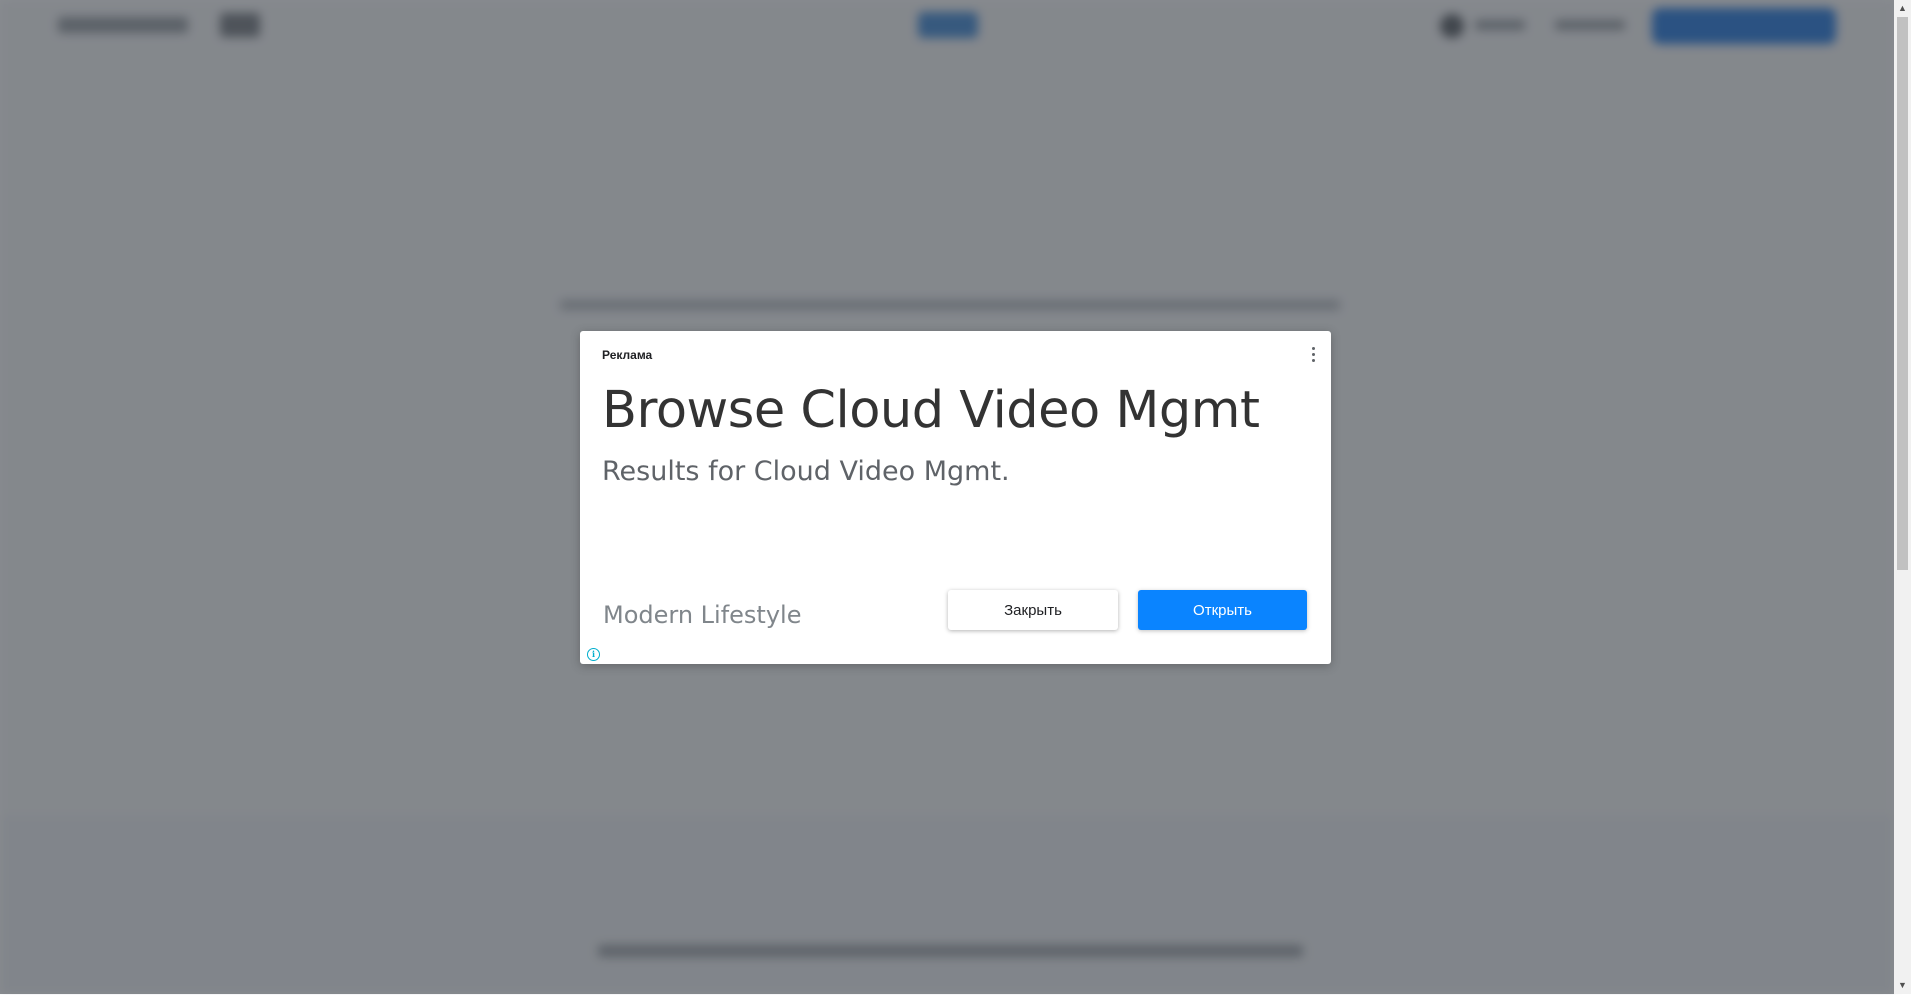 The height and width of the screenshot is (995, 1911). Describe the element at coordinates (1902, 293) in the screenshot. I see `scrollbar-thumb` at that location.